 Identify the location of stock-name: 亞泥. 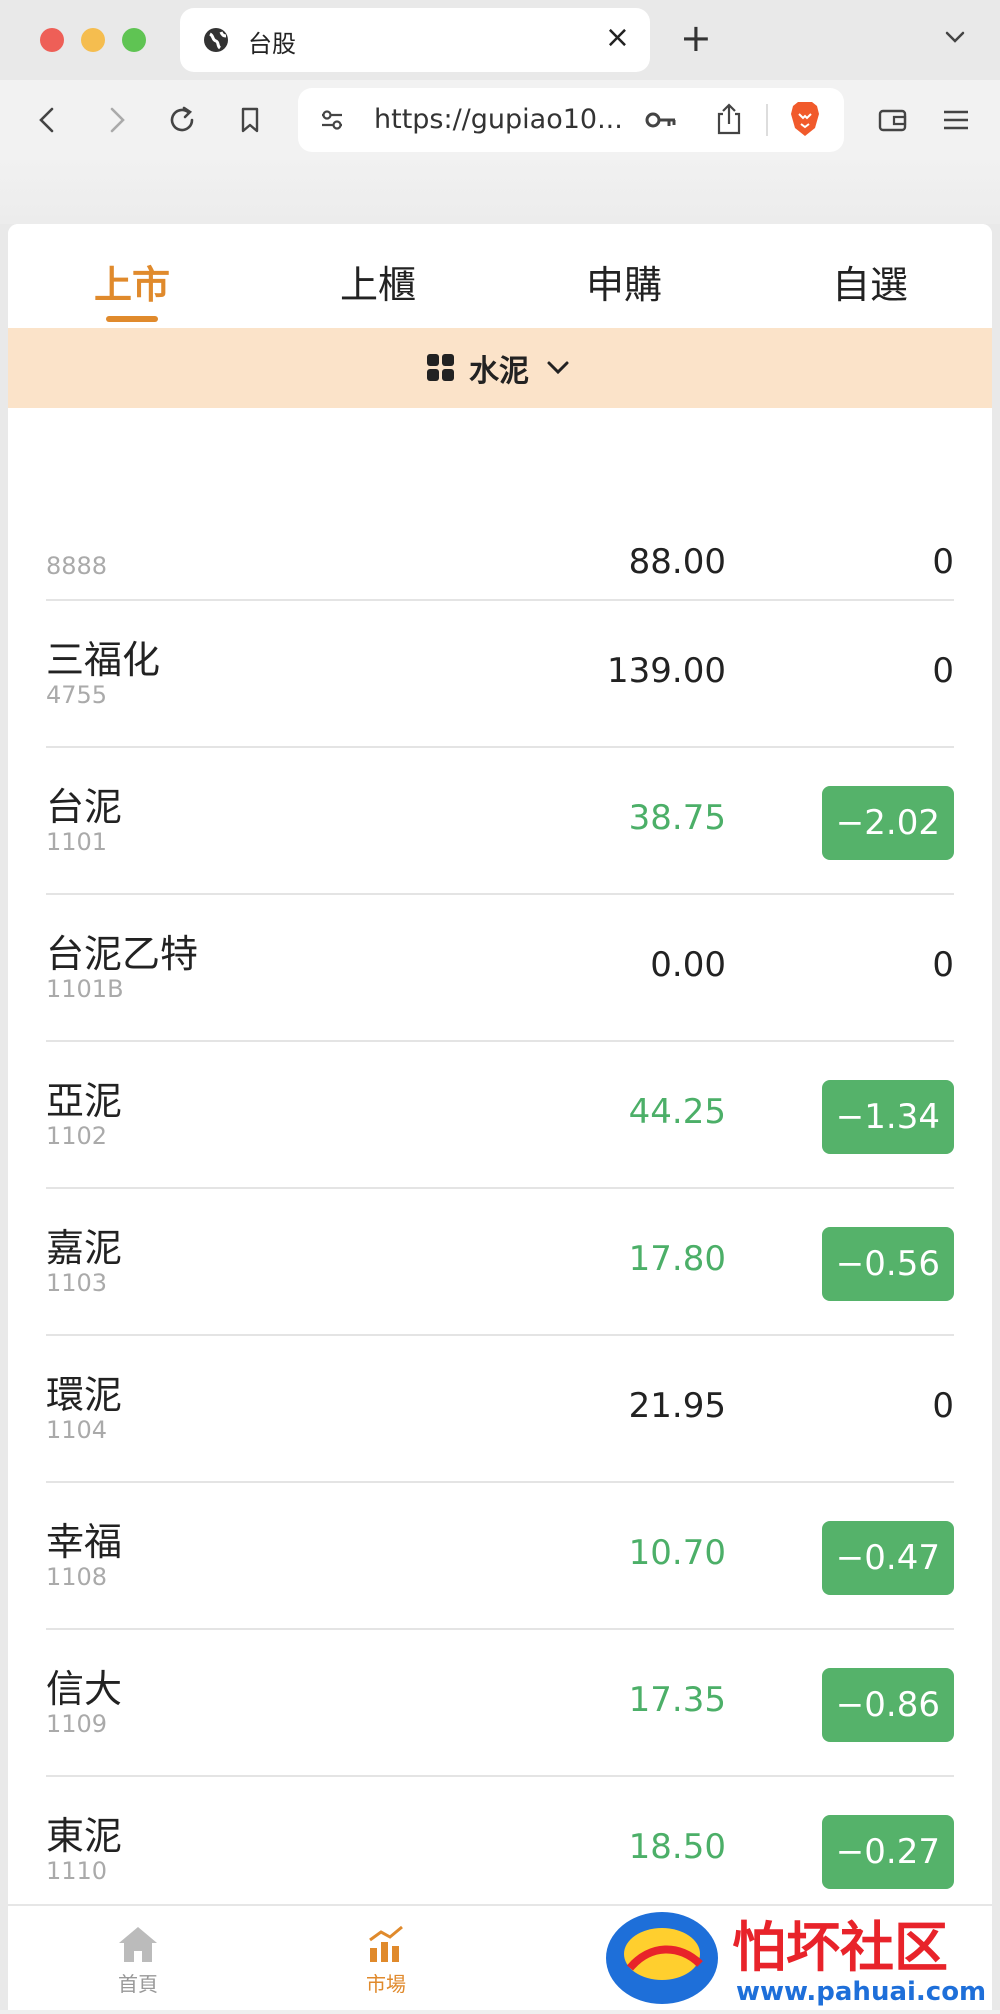
(84, 1101).